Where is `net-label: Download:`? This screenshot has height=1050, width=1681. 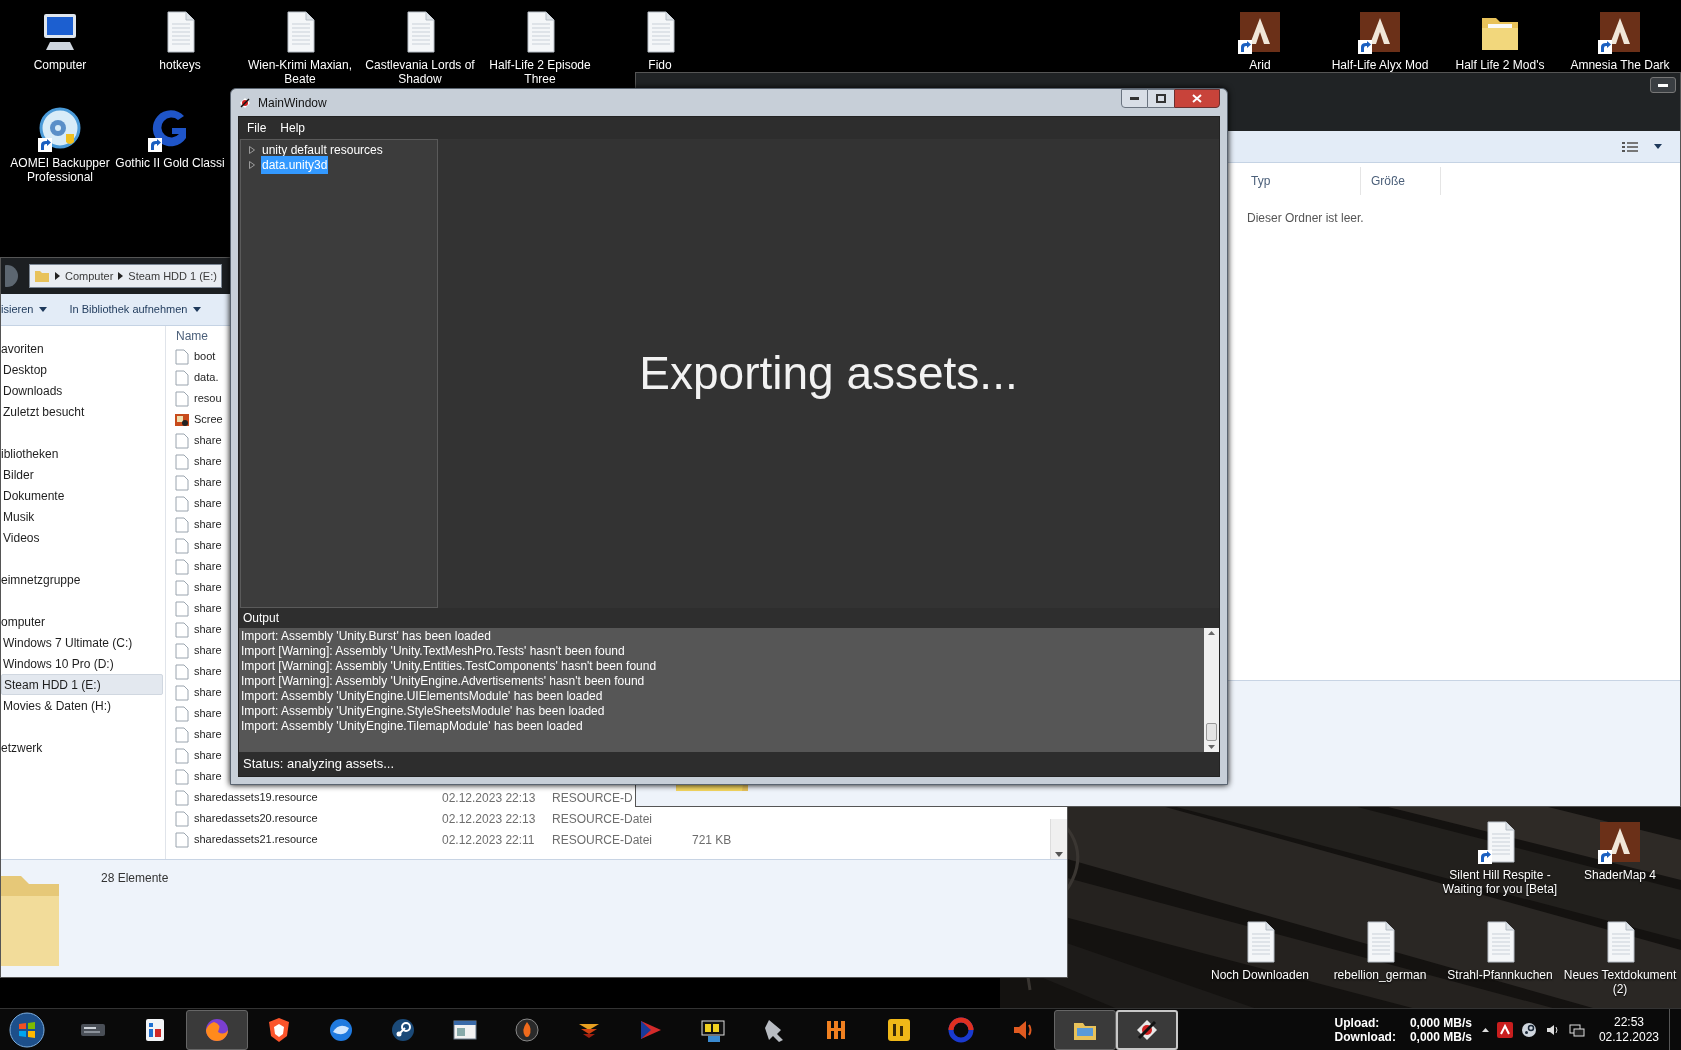 net-label: Download: is located at coordinates (1365, 1036).